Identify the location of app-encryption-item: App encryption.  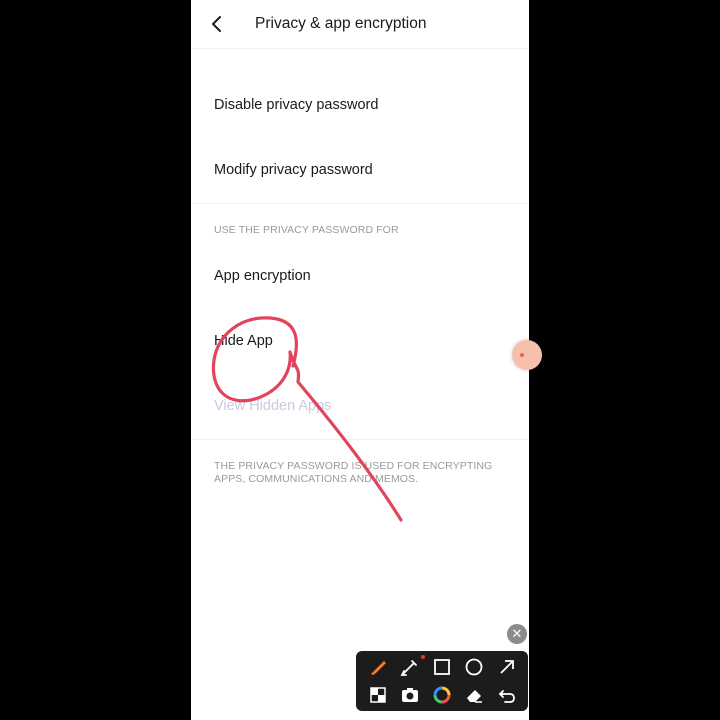
(262, 276).